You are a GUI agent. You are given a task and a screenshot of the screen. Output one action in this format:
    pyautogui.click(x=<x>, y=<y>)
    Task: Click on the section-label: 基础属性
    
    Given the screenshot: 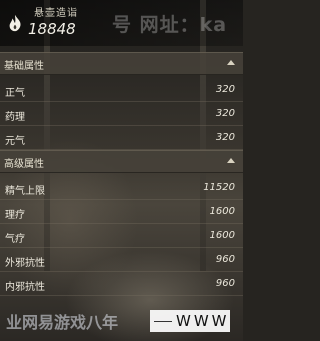 What is the action you would take?
    pyautogui.click(x=24, y=66)
    